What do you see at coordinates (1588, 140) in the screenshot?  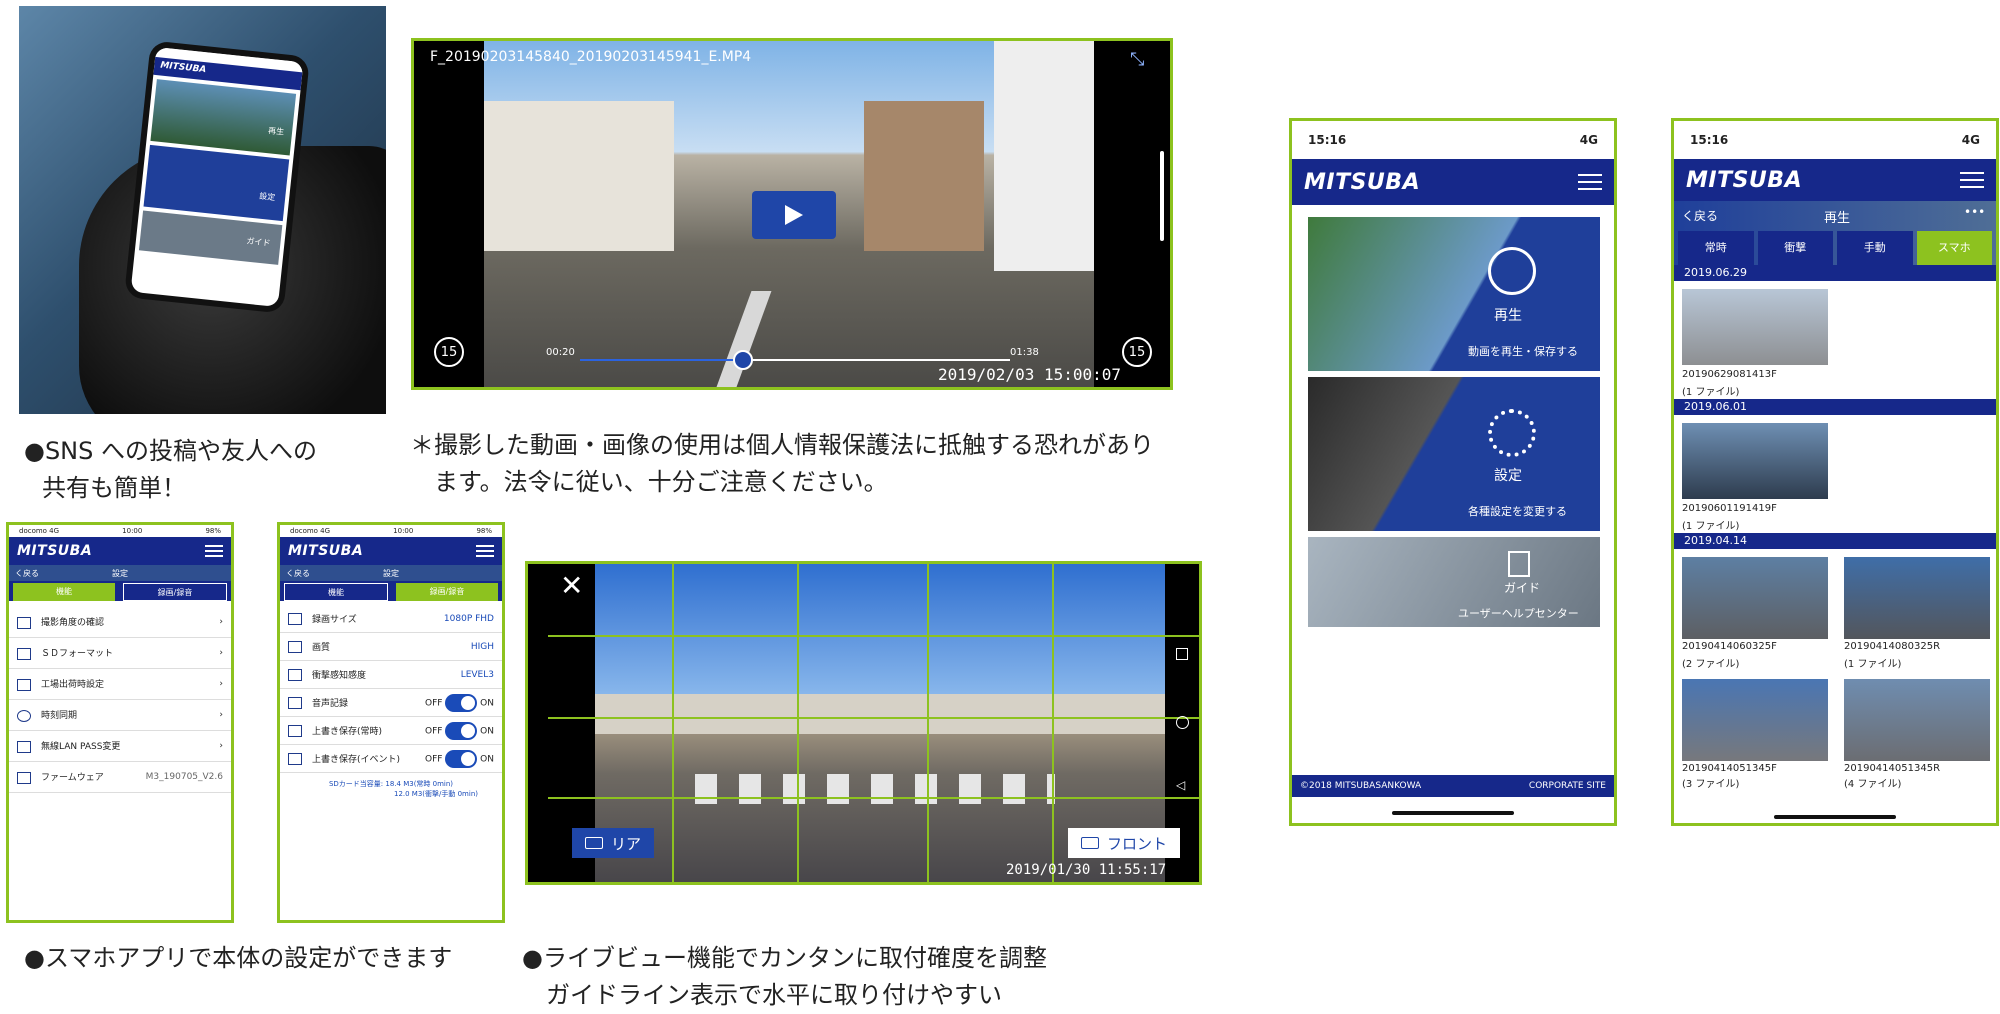 I see `status-network: 4G` at bounding box center [1588, 140].